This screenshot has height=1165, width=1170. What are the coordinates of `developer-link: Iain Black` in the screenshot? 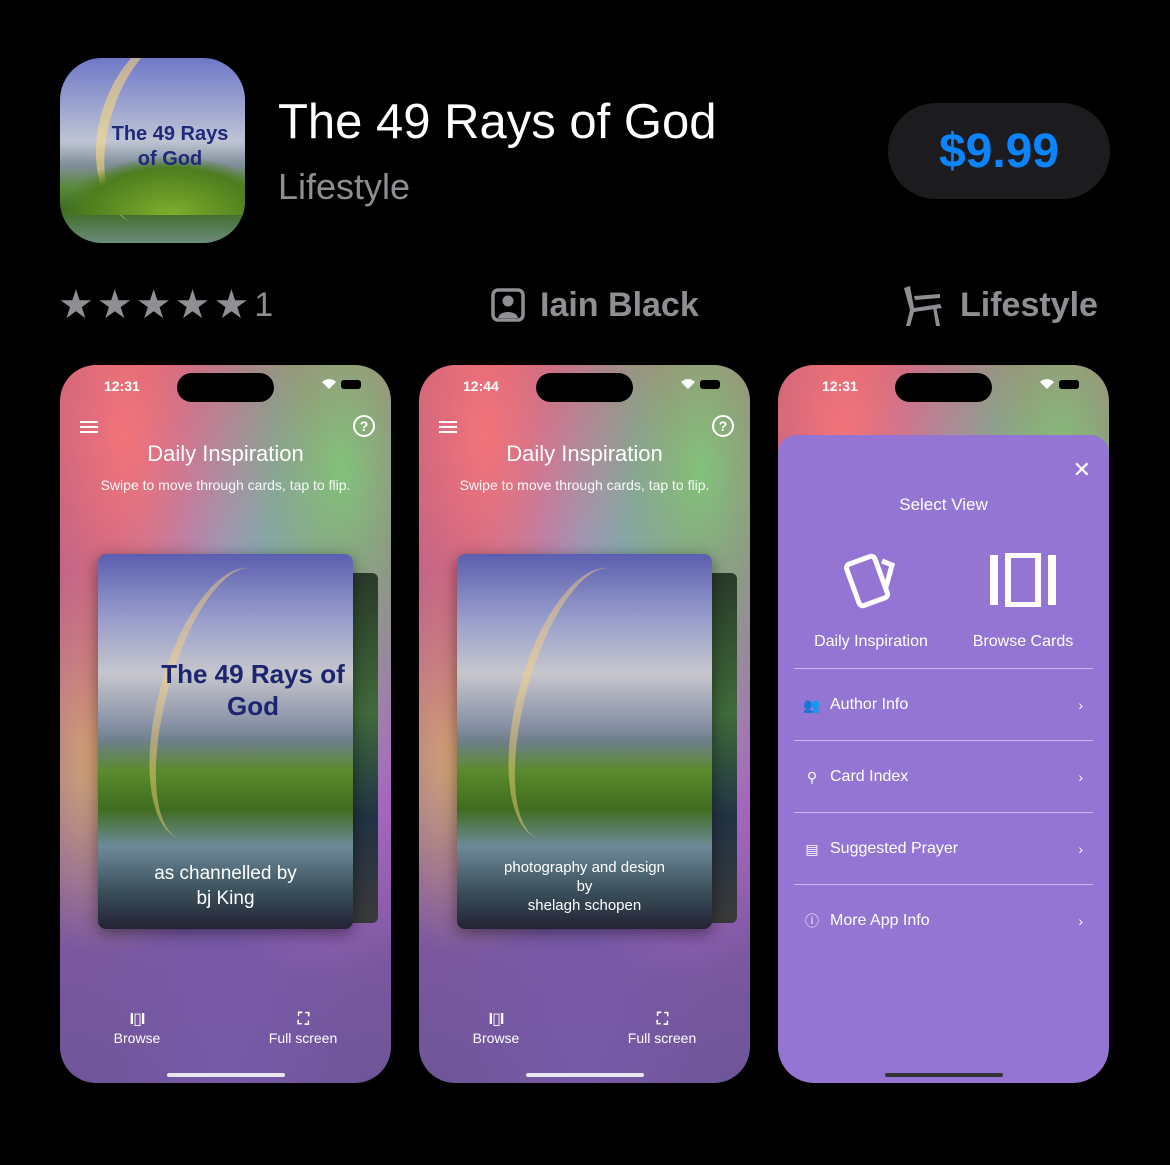 It's located at (594, 305).